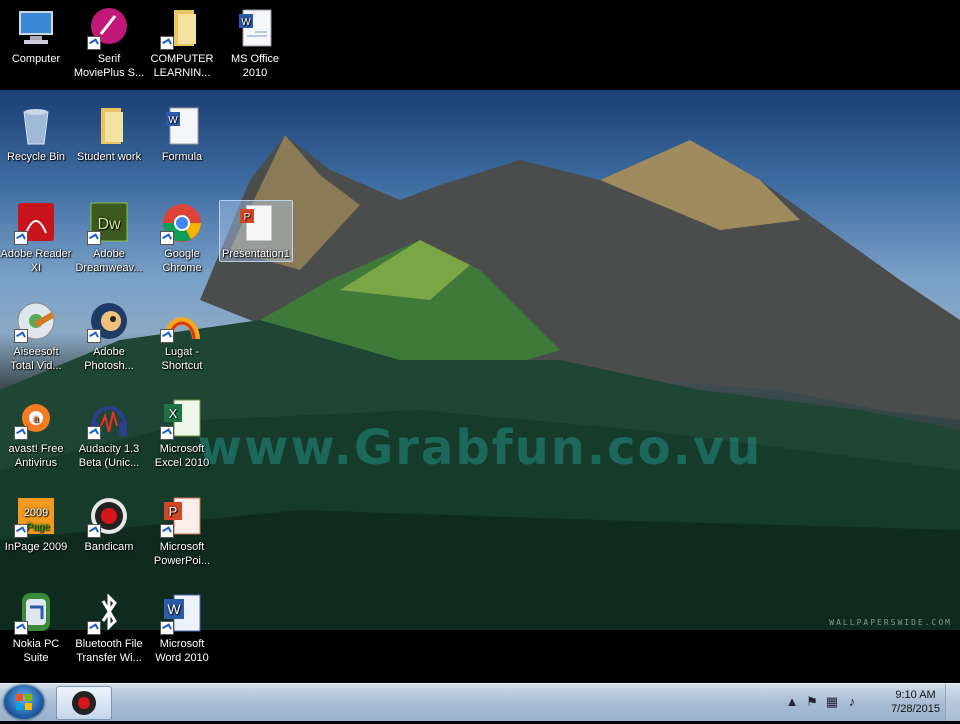 Image resolution: width=960 pixels, height=724 pixels. What do you see at coordinates (890, 622) in the screenshot?
I see `wallpaper-credit: WALLPAPERSWIDE.COM` at bounding box center [890, 622].